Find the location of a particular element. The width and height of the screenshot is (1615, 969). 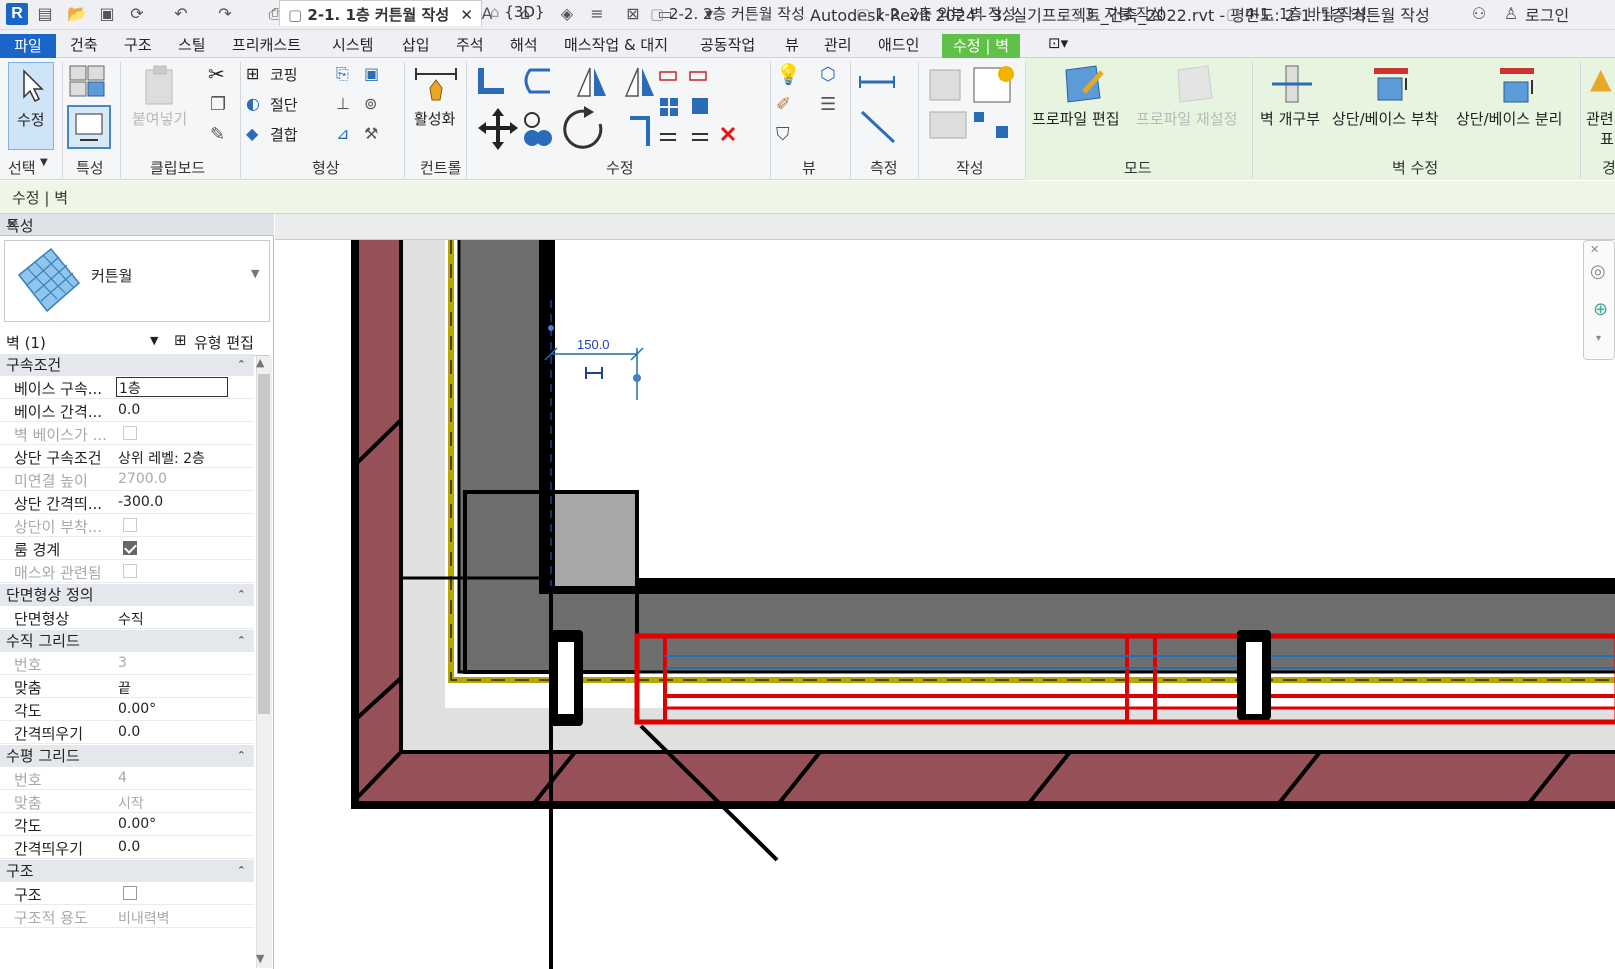

edit-profile-button: 프로파일 편집 is located at coordinates (1076, 118).